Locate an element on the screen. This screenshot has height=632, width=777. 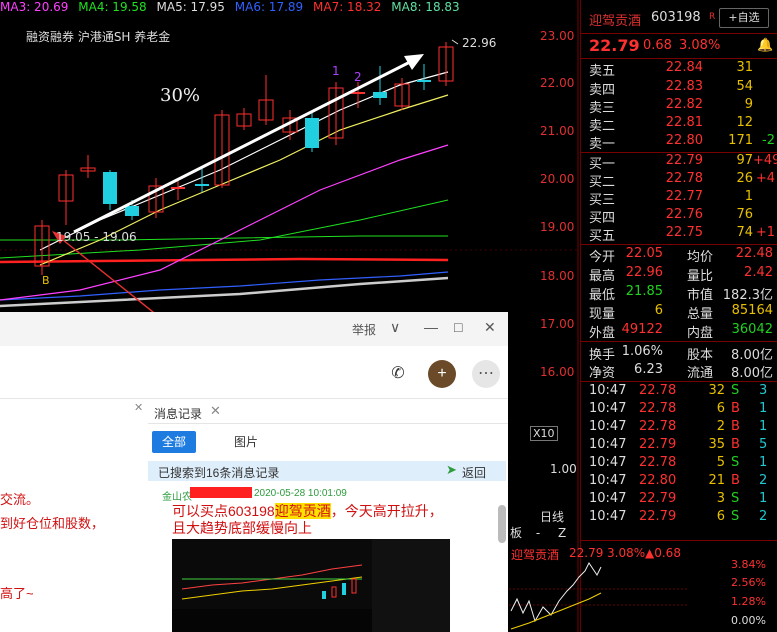
tick-row: 10:47 22.78 5 S 1 is located at coordinates (678, 462).